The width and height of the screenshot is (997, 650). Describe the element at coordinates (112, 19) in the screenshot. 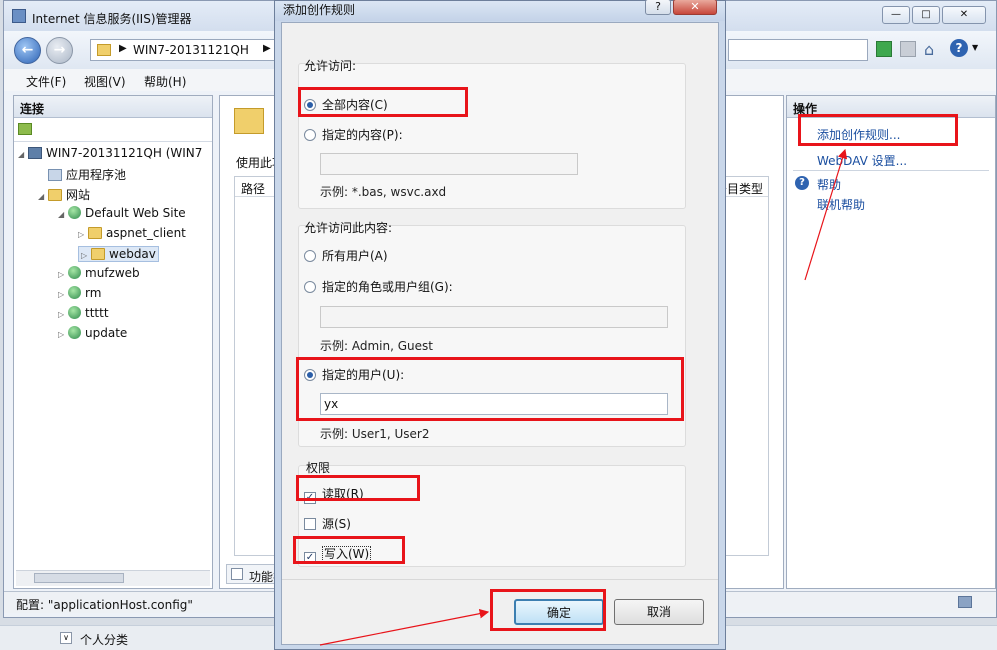

I see `window-title: Internet 信息服务(IIS)管理器` at that location.